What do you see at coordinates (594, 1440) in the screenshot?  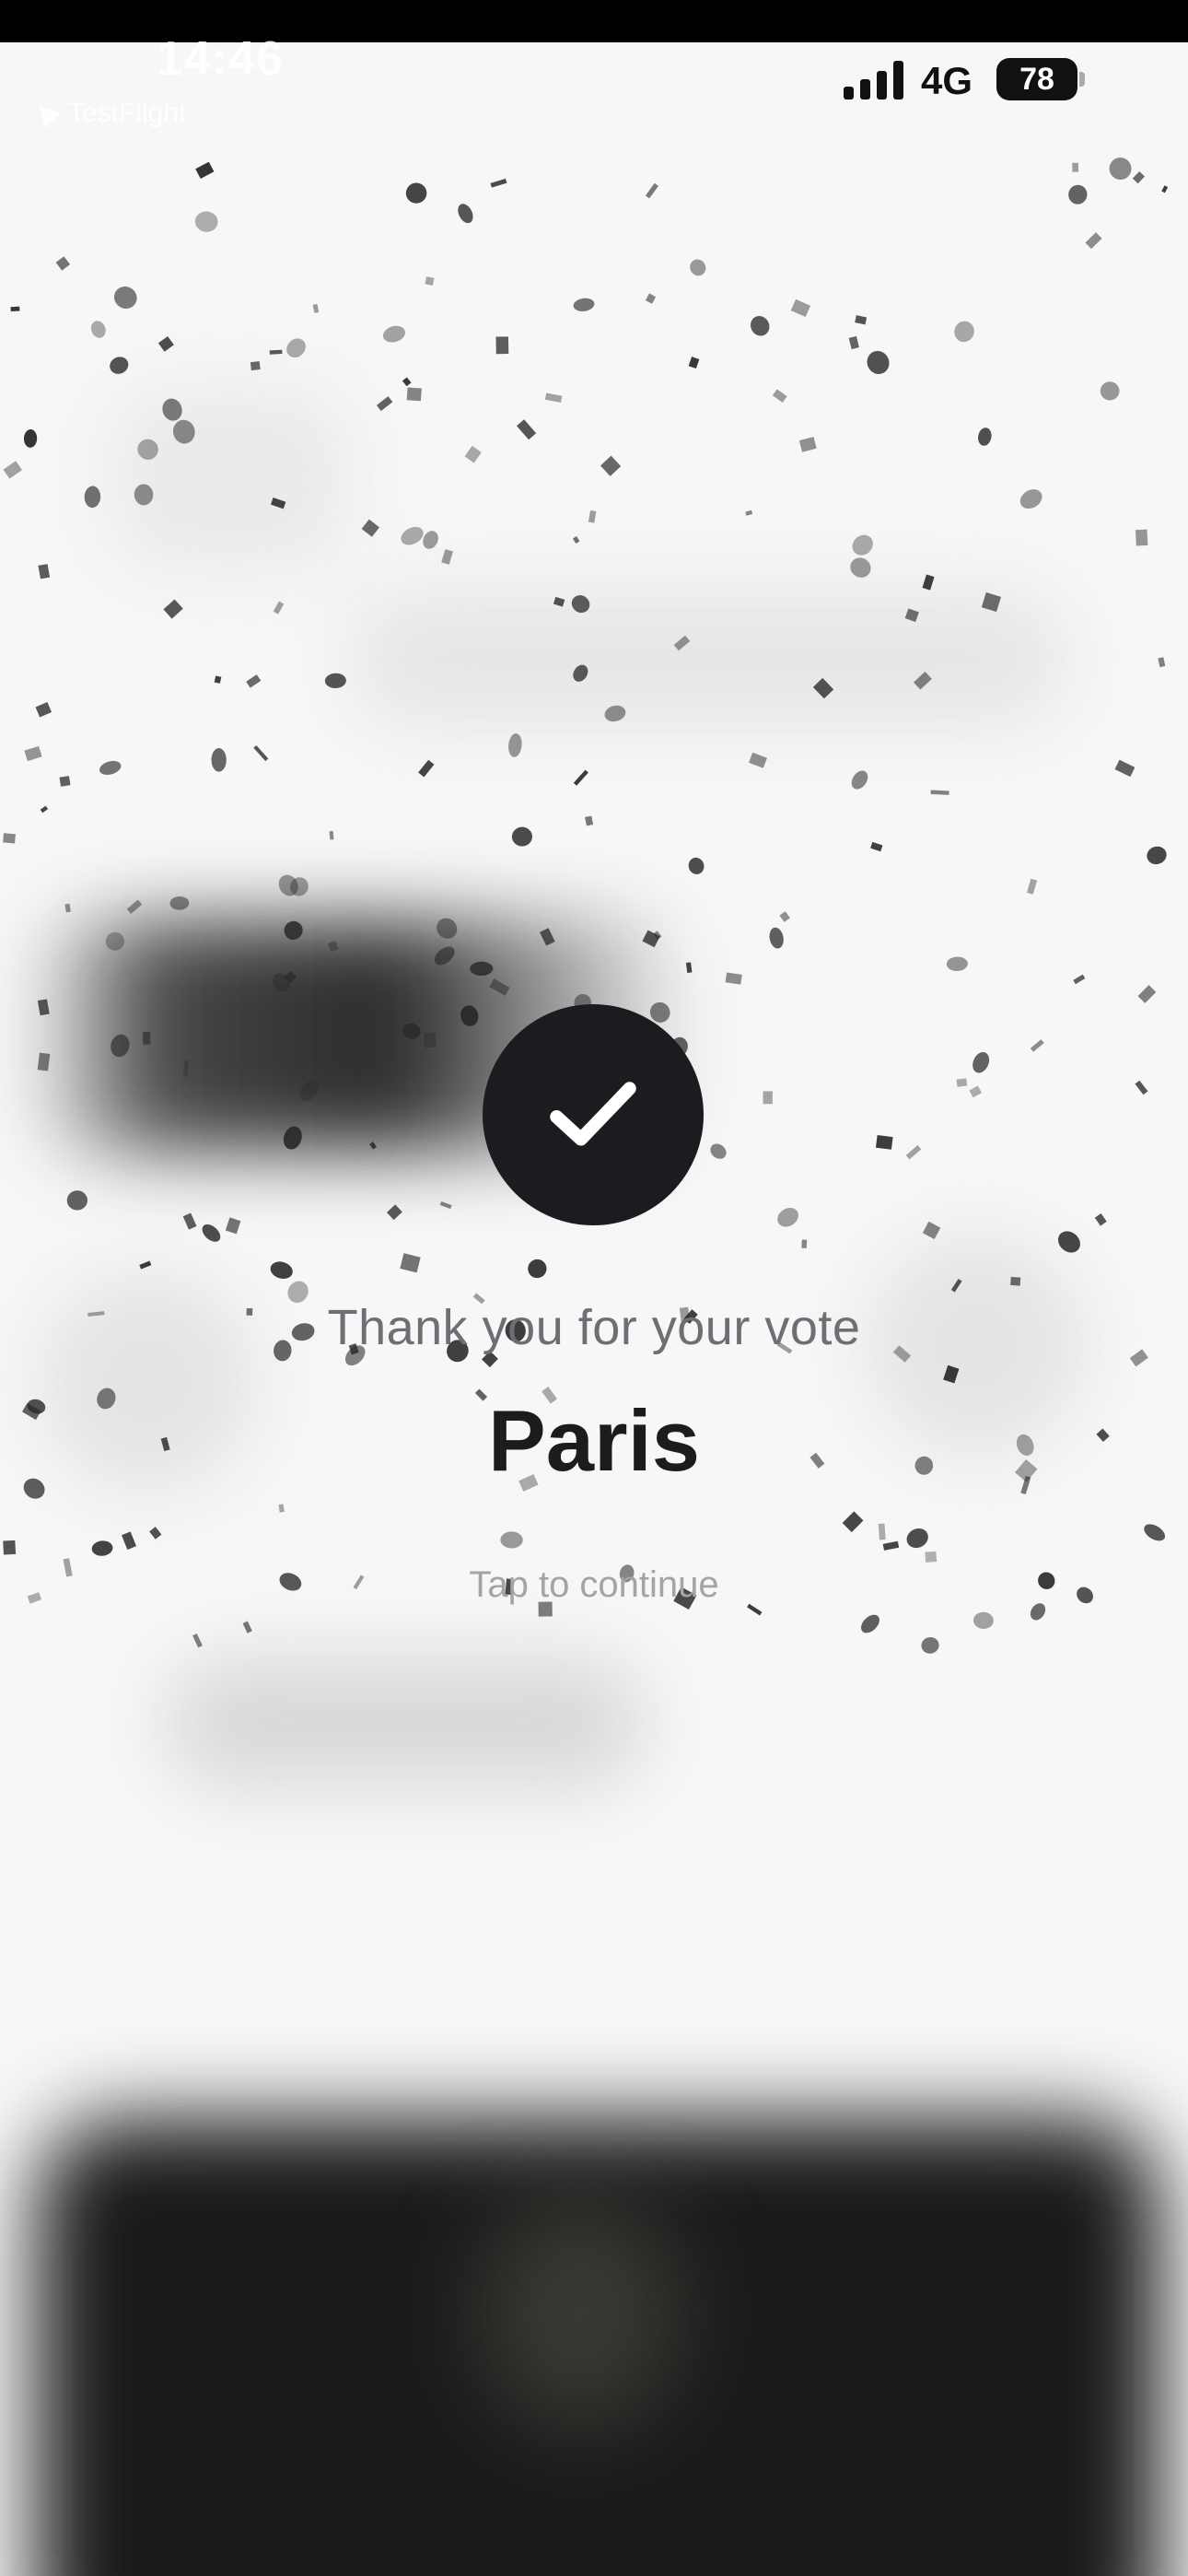 I see `voted-choice: Paris` at bounding box center [594, 1440].